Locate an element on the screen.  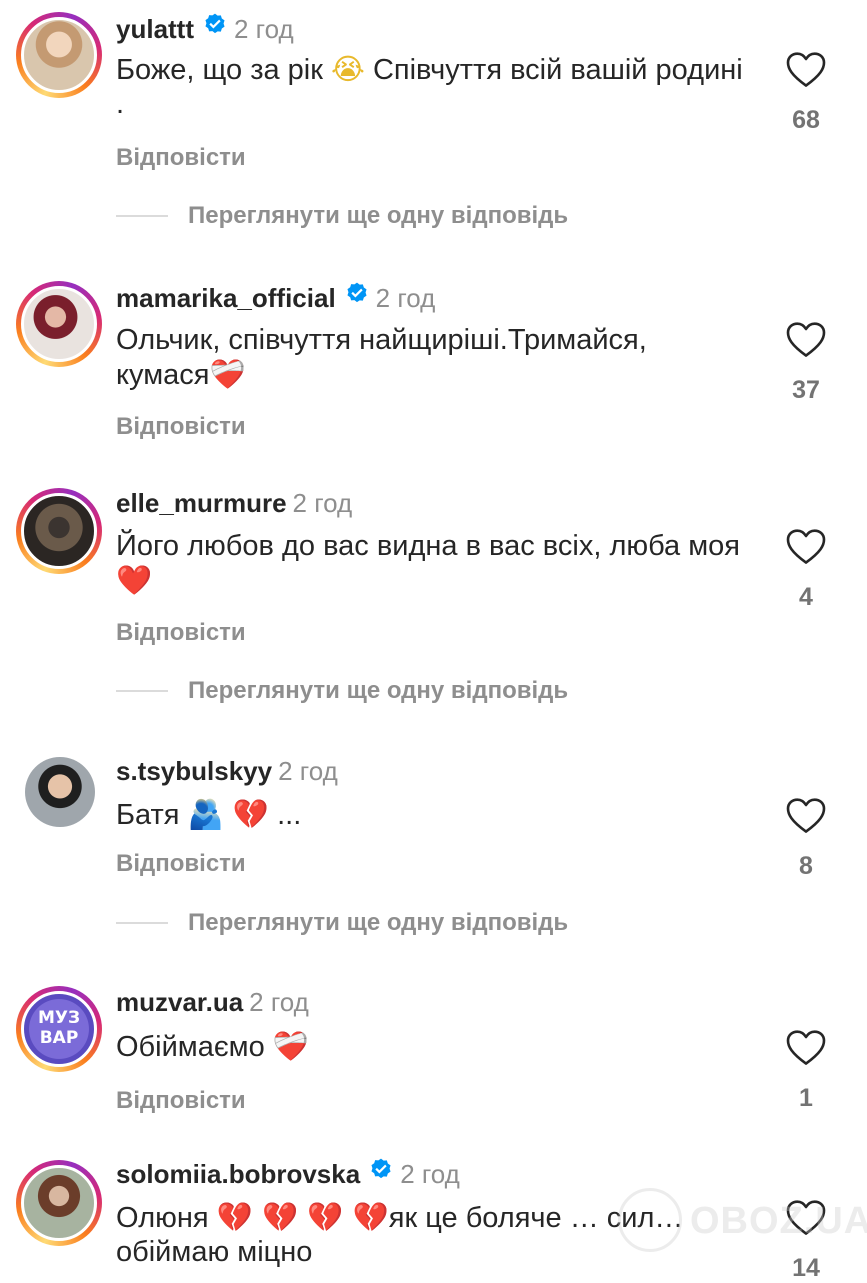
comment-header: s.tsybulskyy 2 год is located at coordinates (227, 771).